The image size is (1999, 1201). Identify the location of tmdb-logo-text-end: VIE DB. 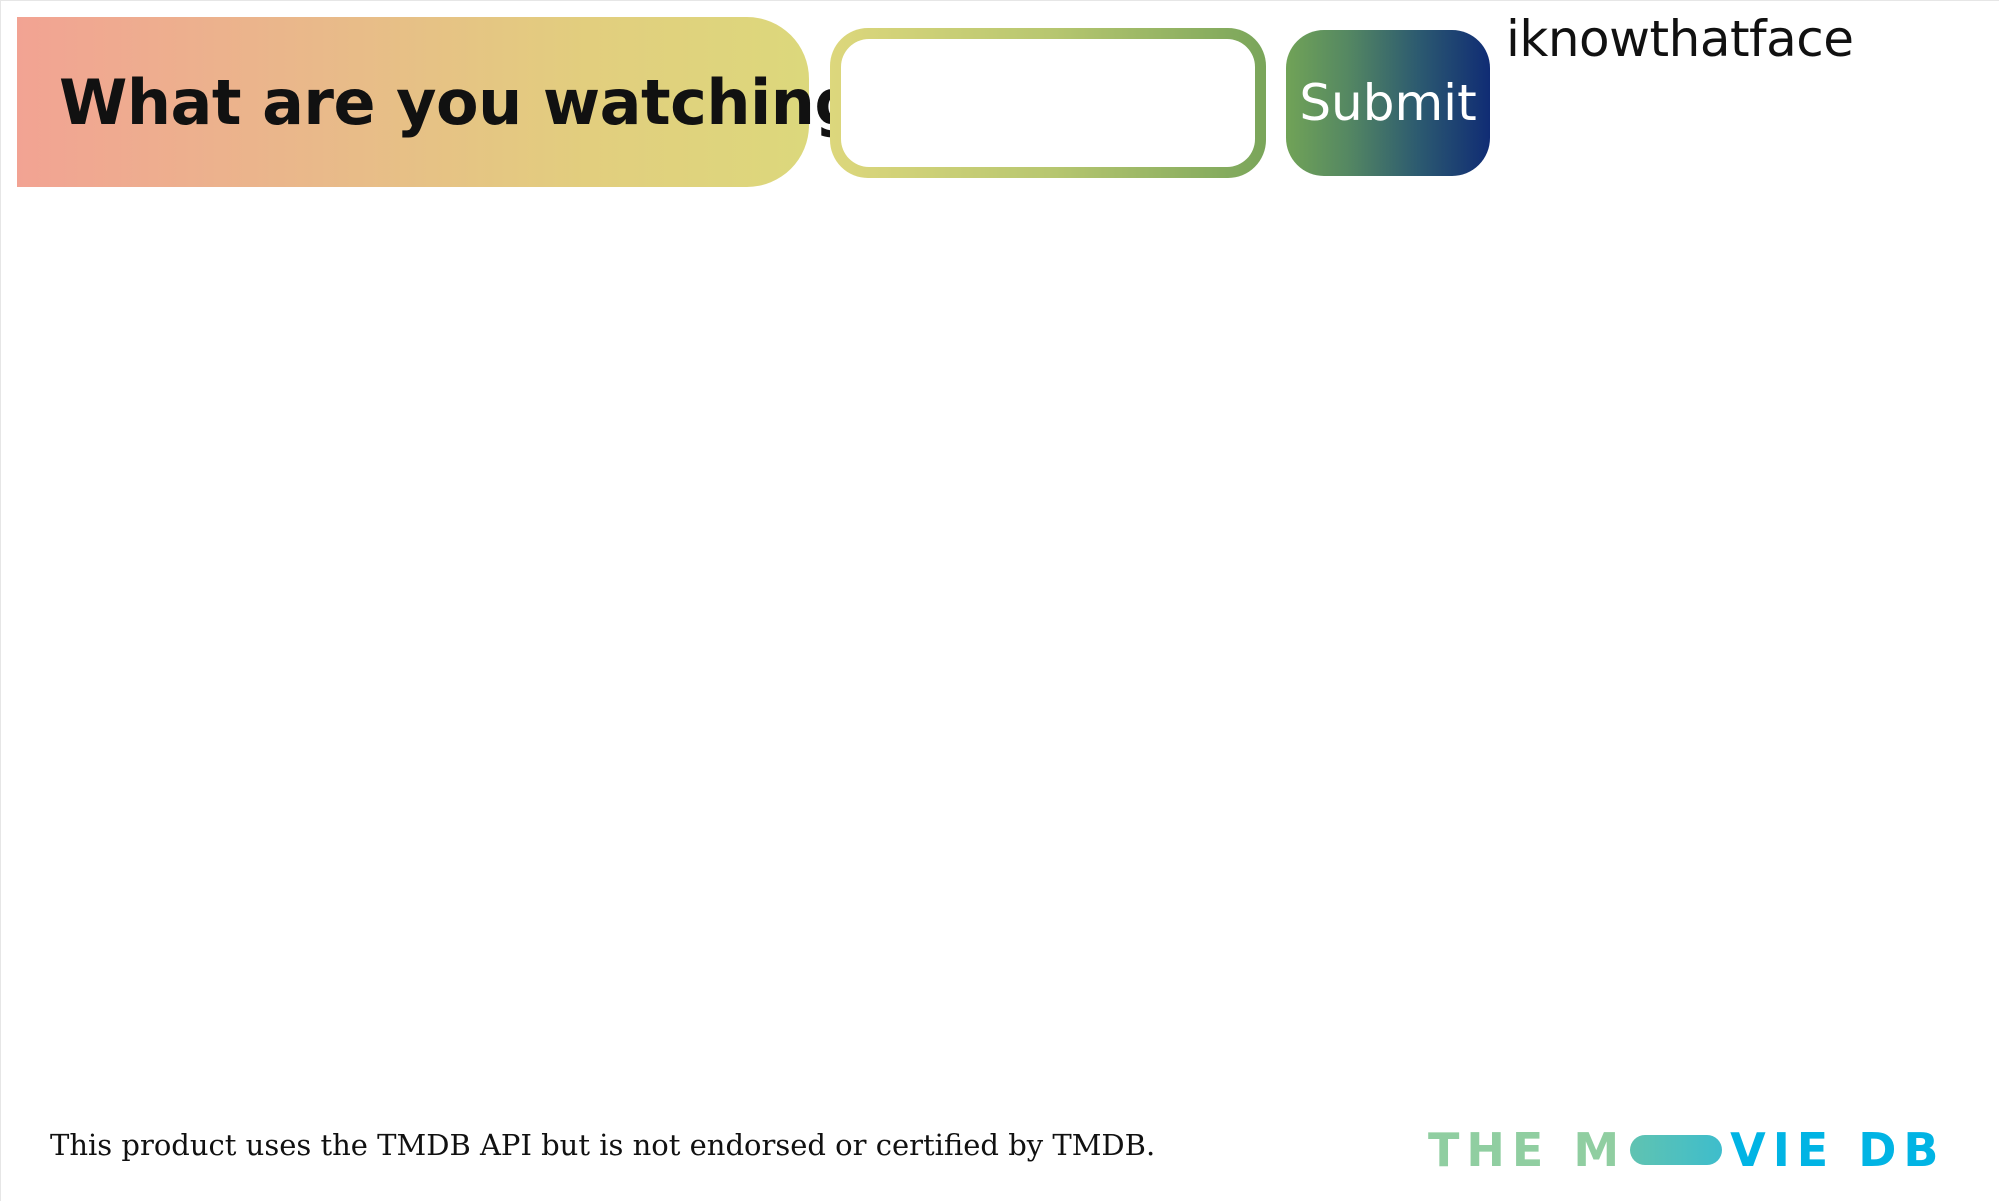
(1838, 1150).